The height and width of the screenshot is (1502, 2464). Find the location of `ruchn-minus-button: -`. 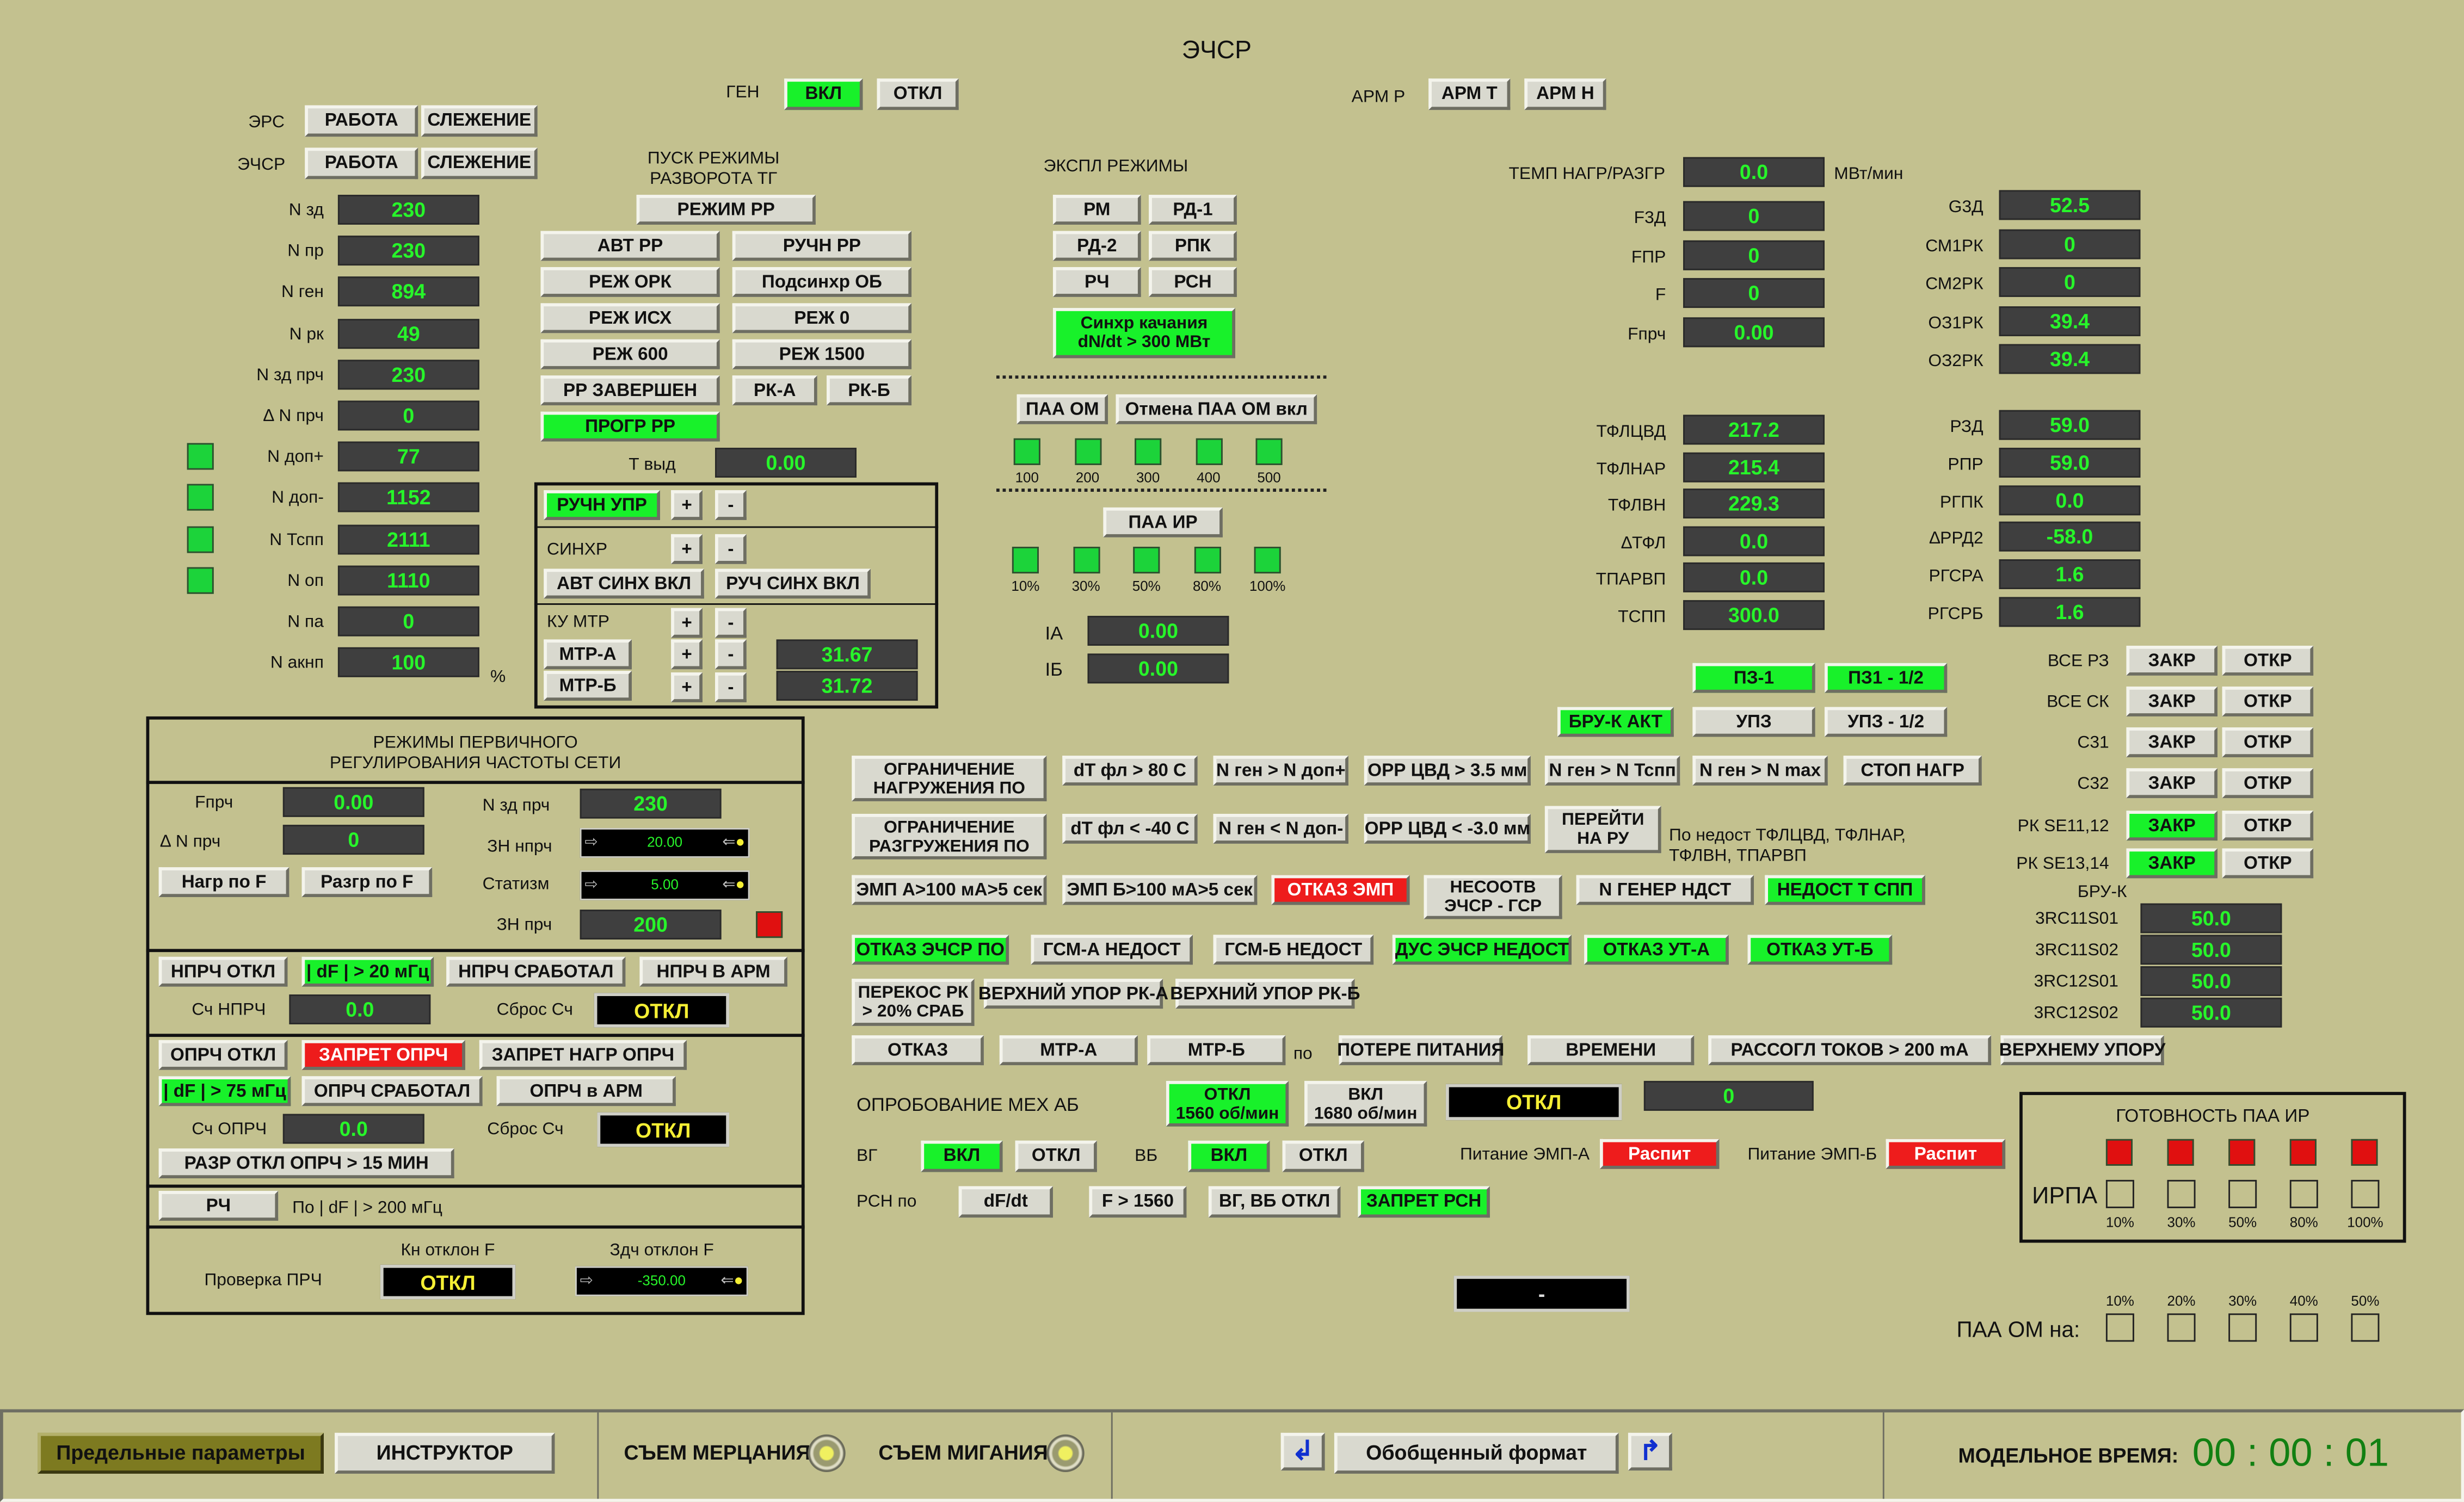

ruchn-minus-button: - is located at coordinates (731, 505).